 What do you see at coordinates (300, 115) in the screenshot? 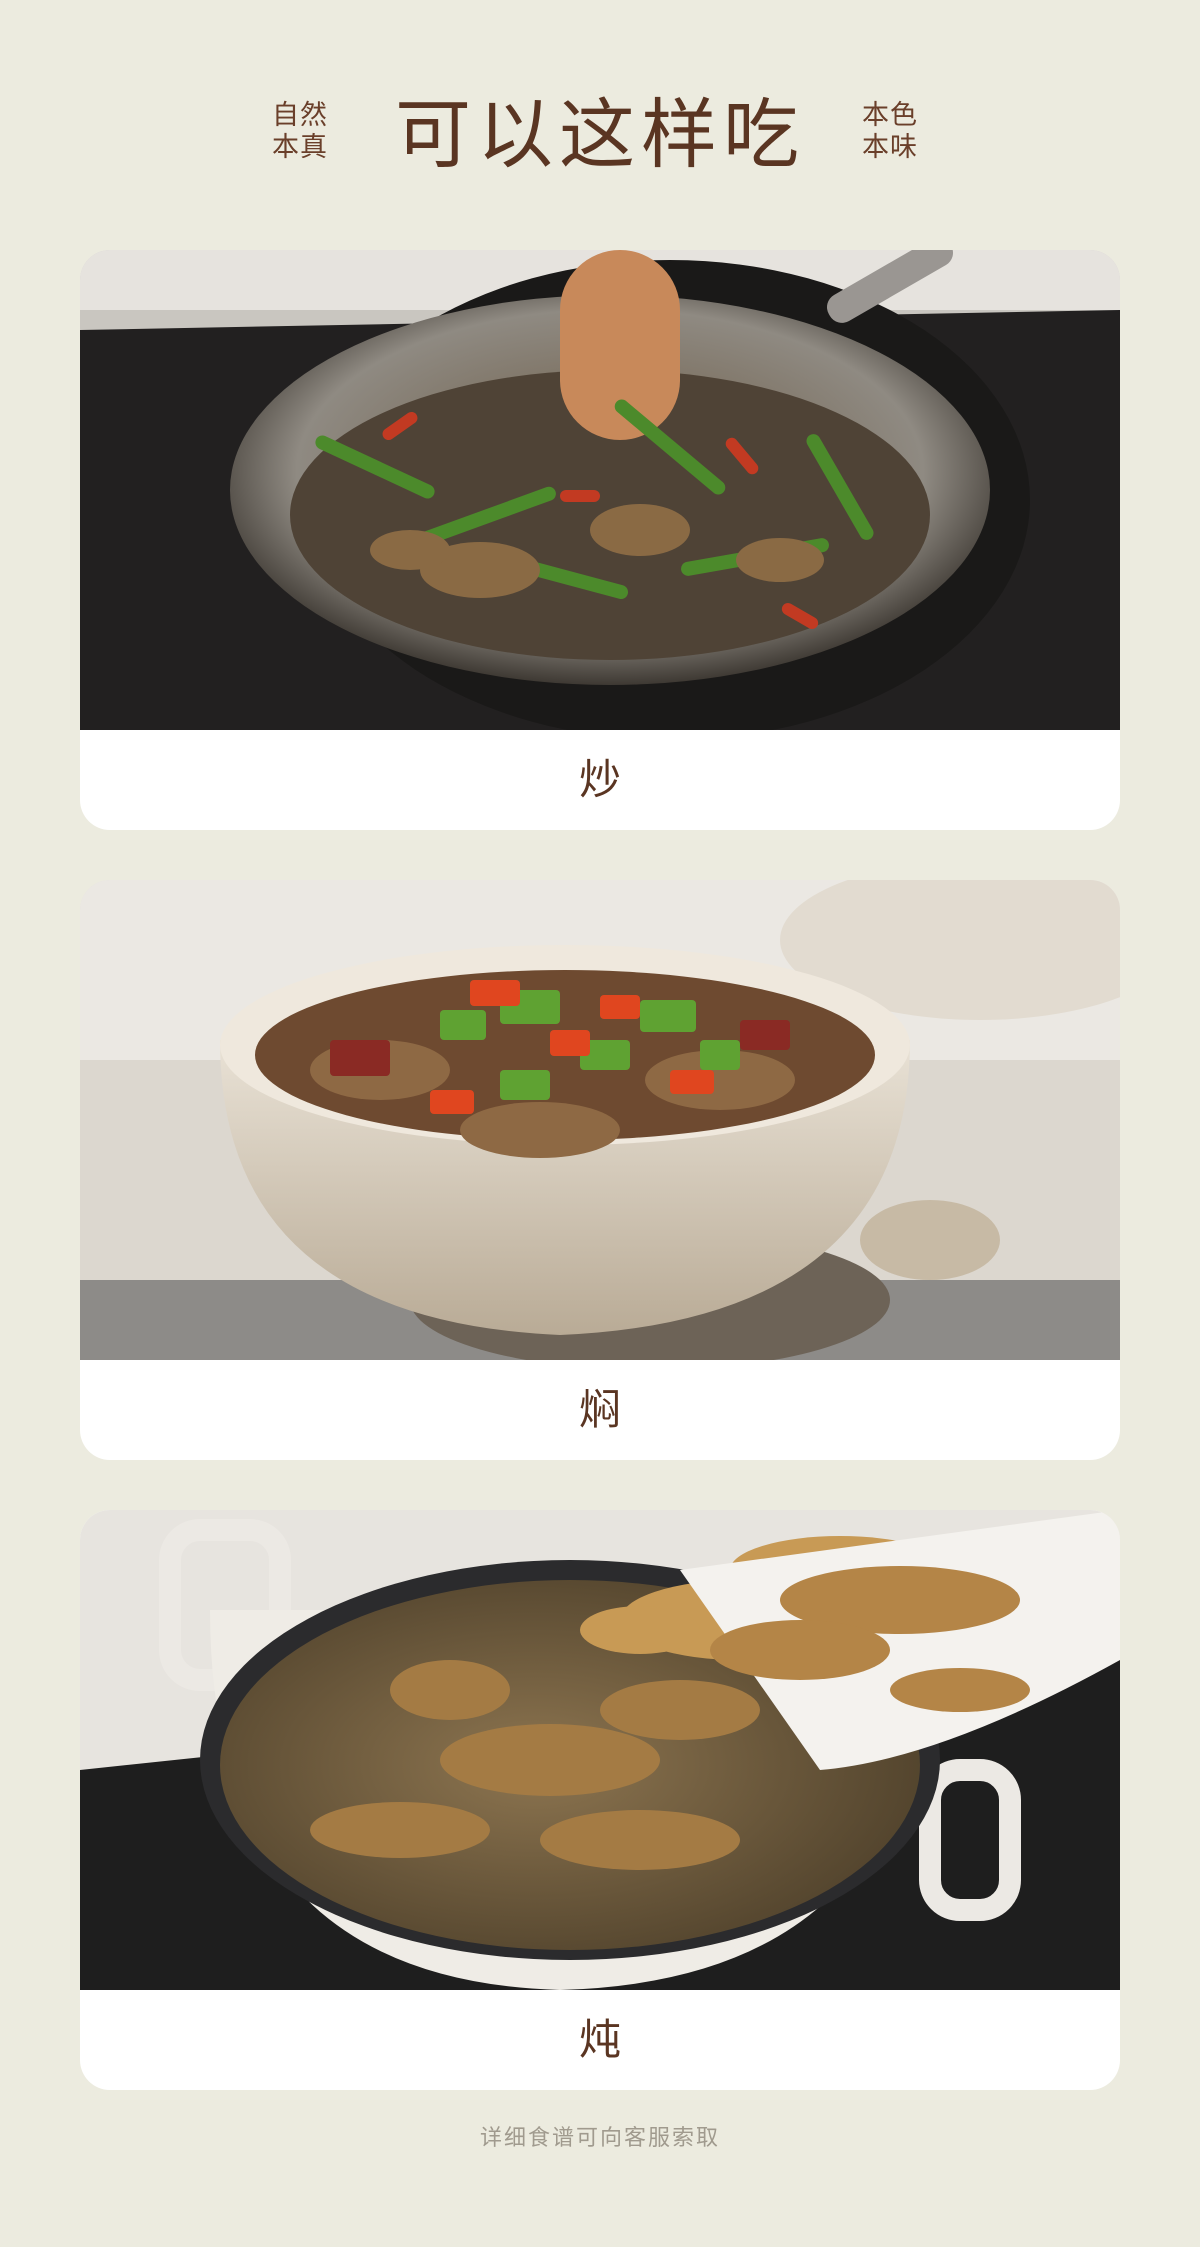
I see `left-tagline-line-1: 自然` at bounding box center [300, 115].